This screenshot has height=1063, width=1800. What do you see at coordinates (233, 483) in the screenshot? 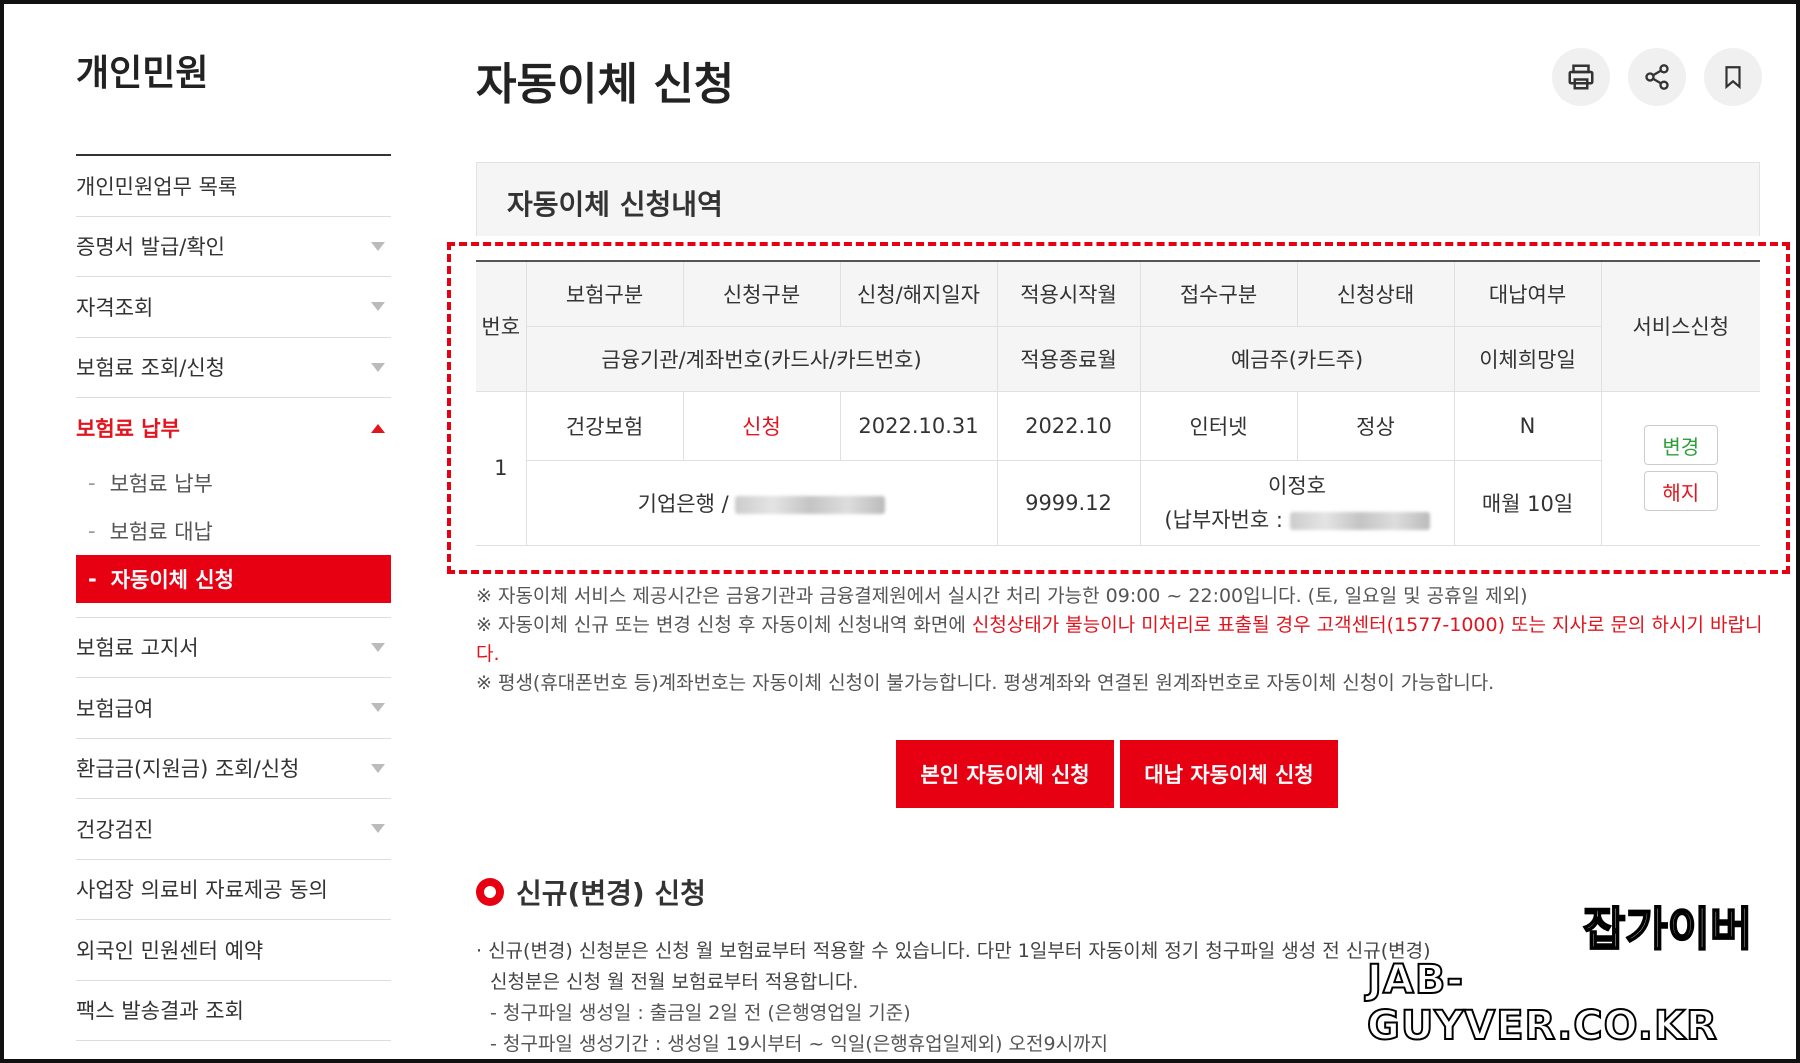
I see `sidebar-subitem-payment: - 보험료 납부` at bounding box center [233, 483].